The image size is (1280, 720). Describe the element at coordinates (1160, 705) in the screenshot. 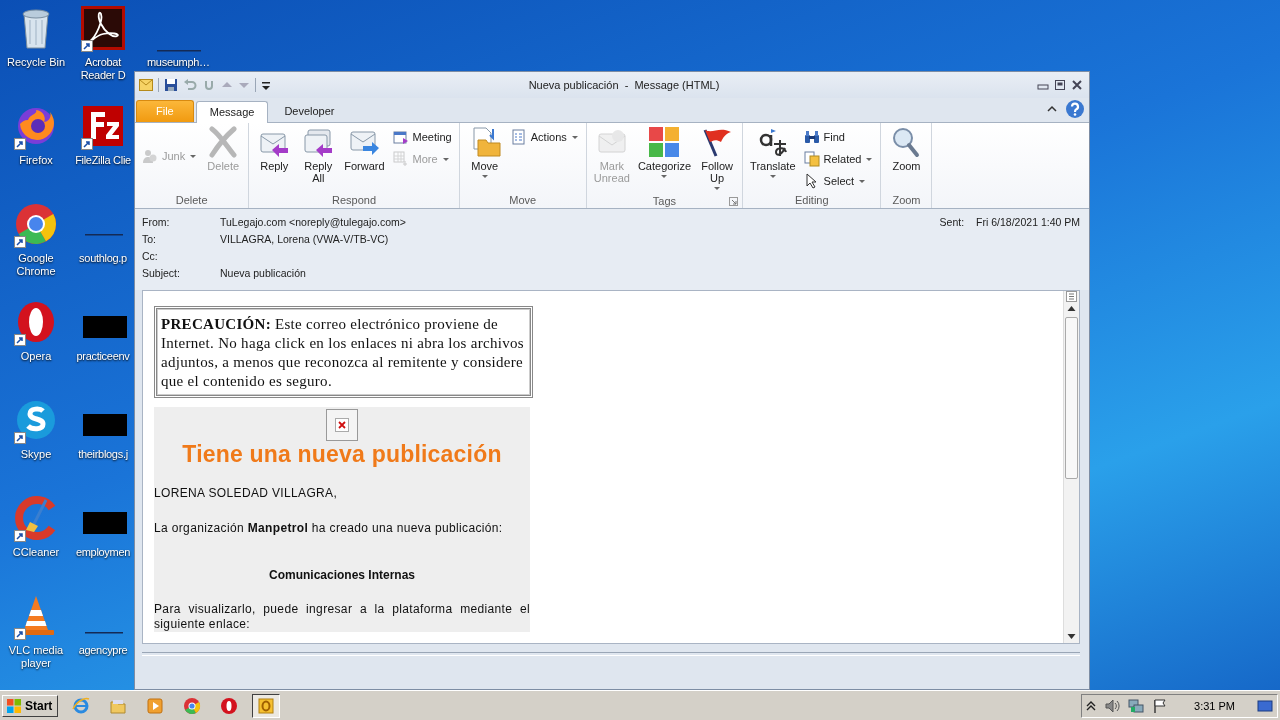

I see `flag-icon` at that location.